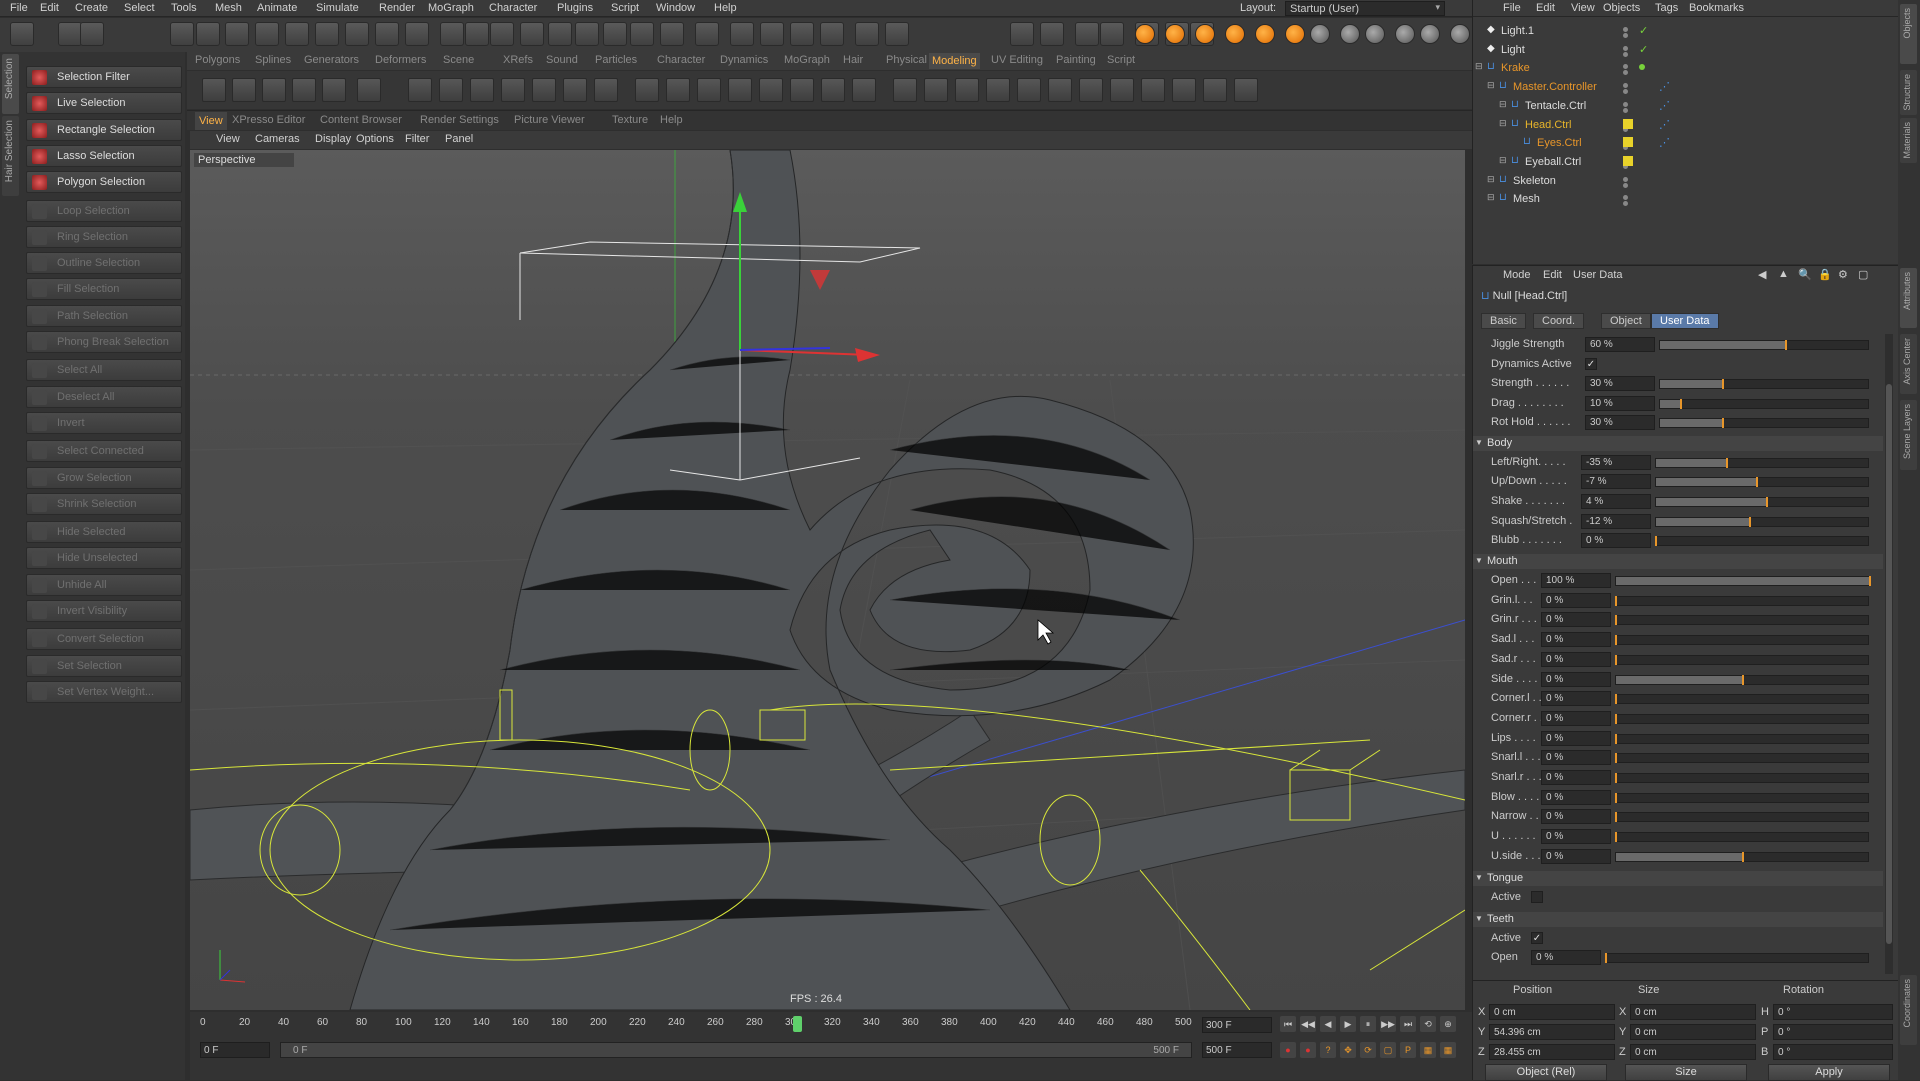 This screenshot has width=1920, height=1081. Describe the element at coordinates (1908, 435) in the screenshot. I see `right-tab-scene-layers: Scene Layers` at that location.